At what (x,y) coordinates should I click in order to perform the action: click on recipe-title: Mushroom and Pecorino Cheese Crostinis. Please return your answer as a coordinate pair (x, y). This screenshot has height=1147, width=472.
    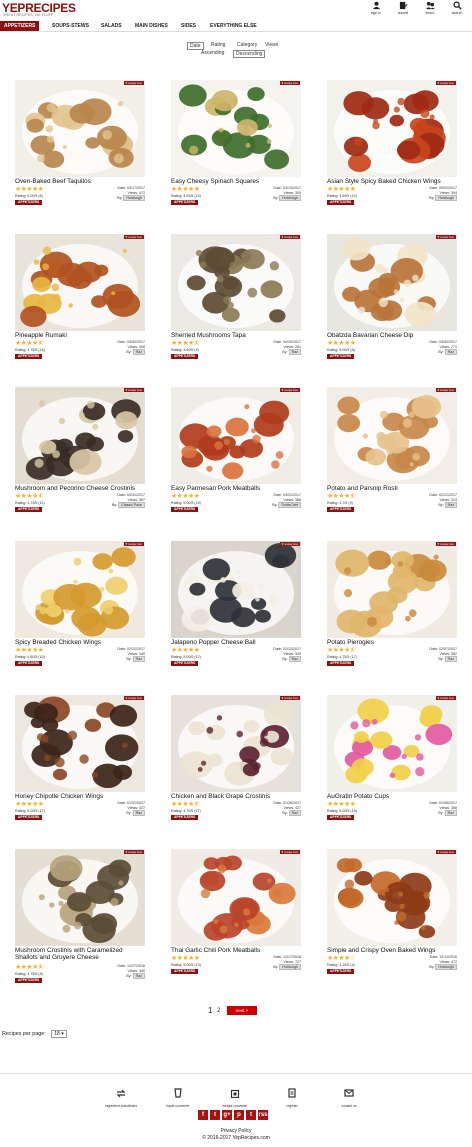
    Looking at the image, I should click on (80, 488).